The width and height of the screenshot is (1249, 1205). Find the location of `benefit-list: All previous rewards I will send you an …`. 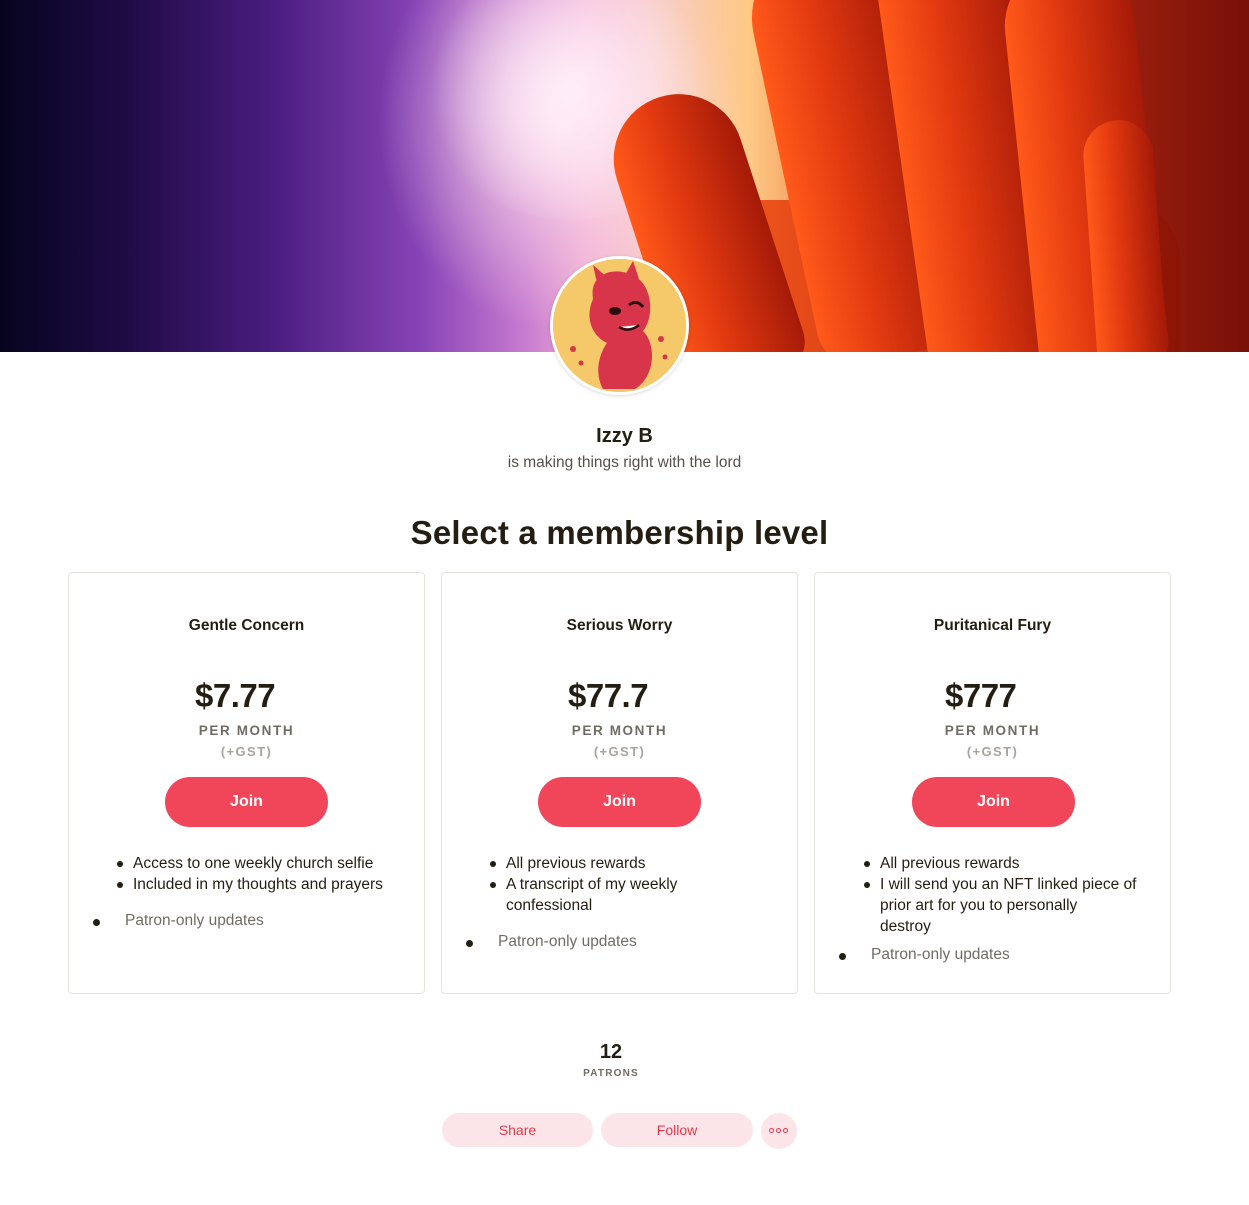

benefit-list: All previous rewards I will send you an … is located at coordinates (999, 895).